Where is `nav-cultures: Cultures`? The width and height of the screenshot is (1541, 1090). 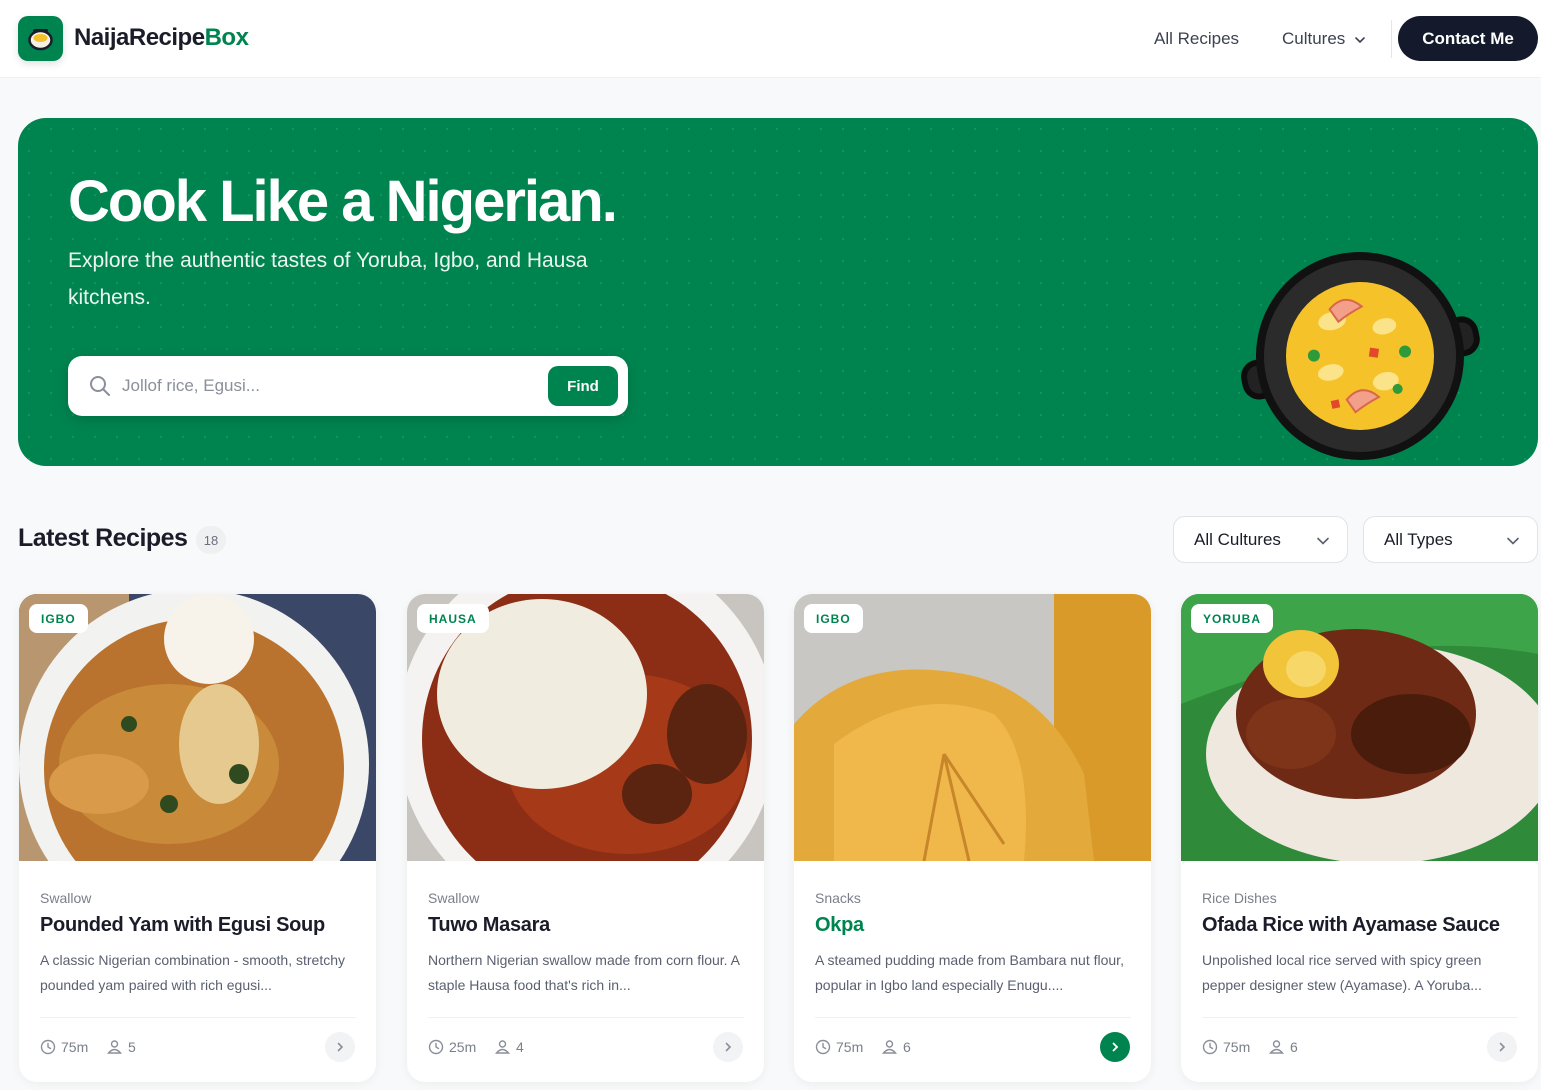 nav-cultures: Cultures is located at coordinates (1324, 39).